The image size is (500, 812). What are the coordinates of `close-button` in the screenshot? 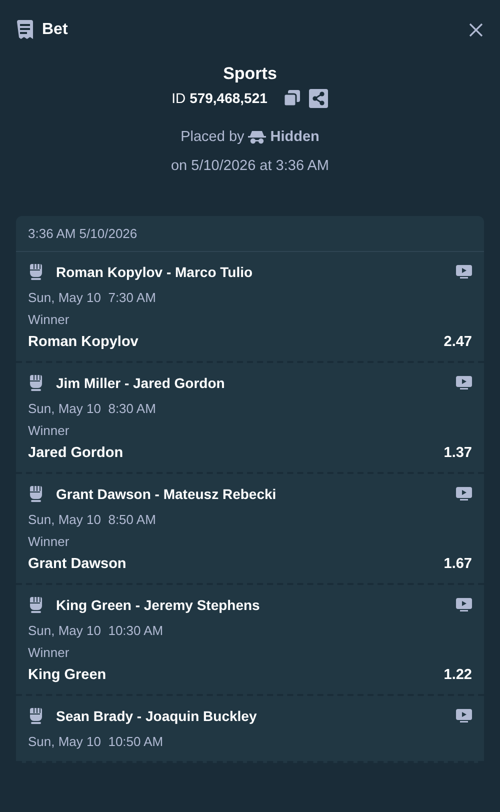 It's located at (476, 30).